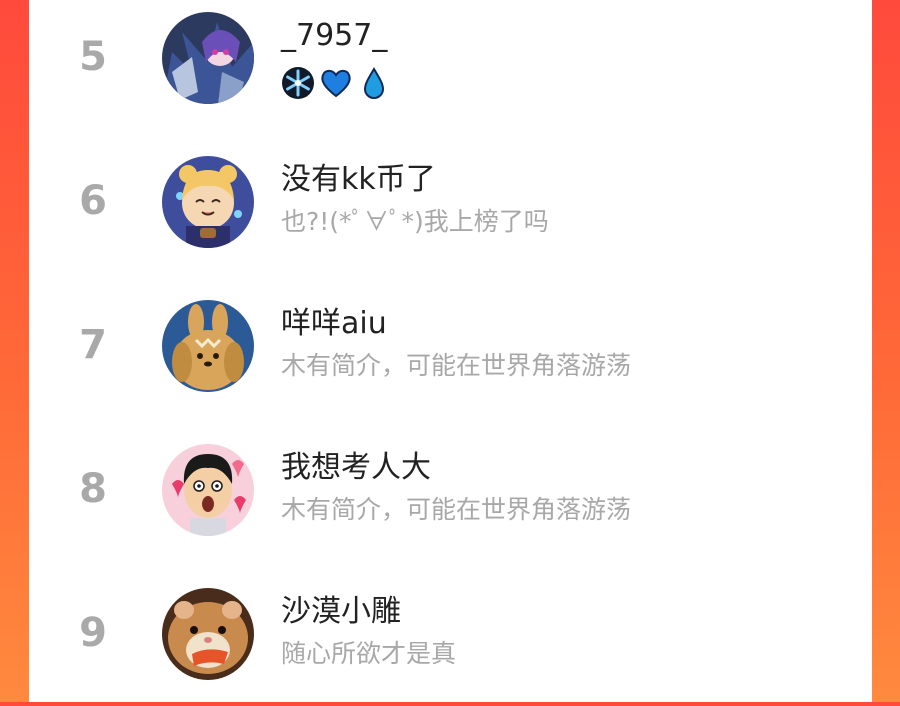 The image size is (900, 706). I want to click on user-bio: 也?!(*ﾟ∀ﾟ*)我上榜了吗, so click(415, 221).